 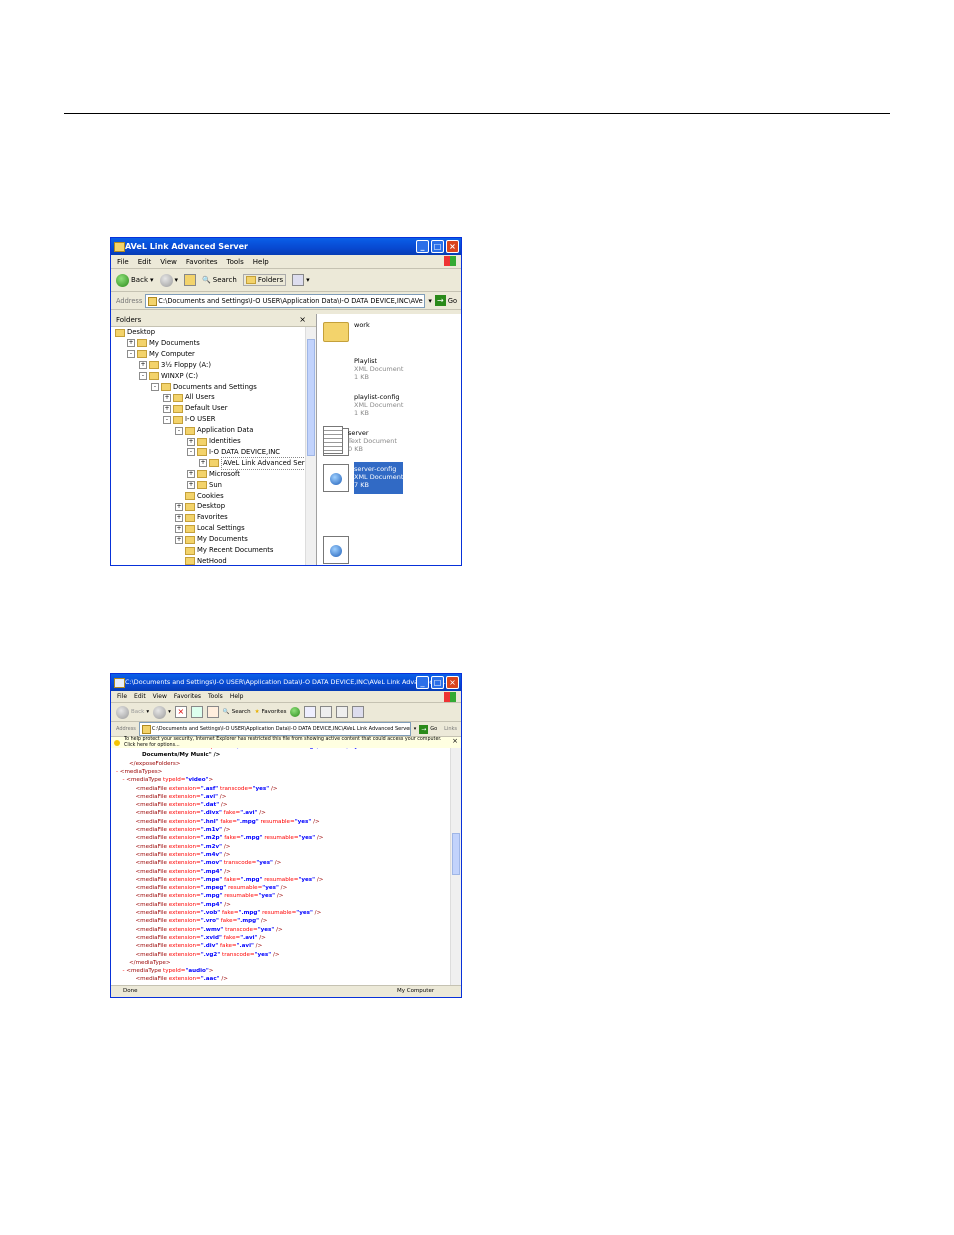 What do you see at coordinates (264, 280) in the screenshot?
I see `folders-button: Folders` at bounding box center [264, 280].